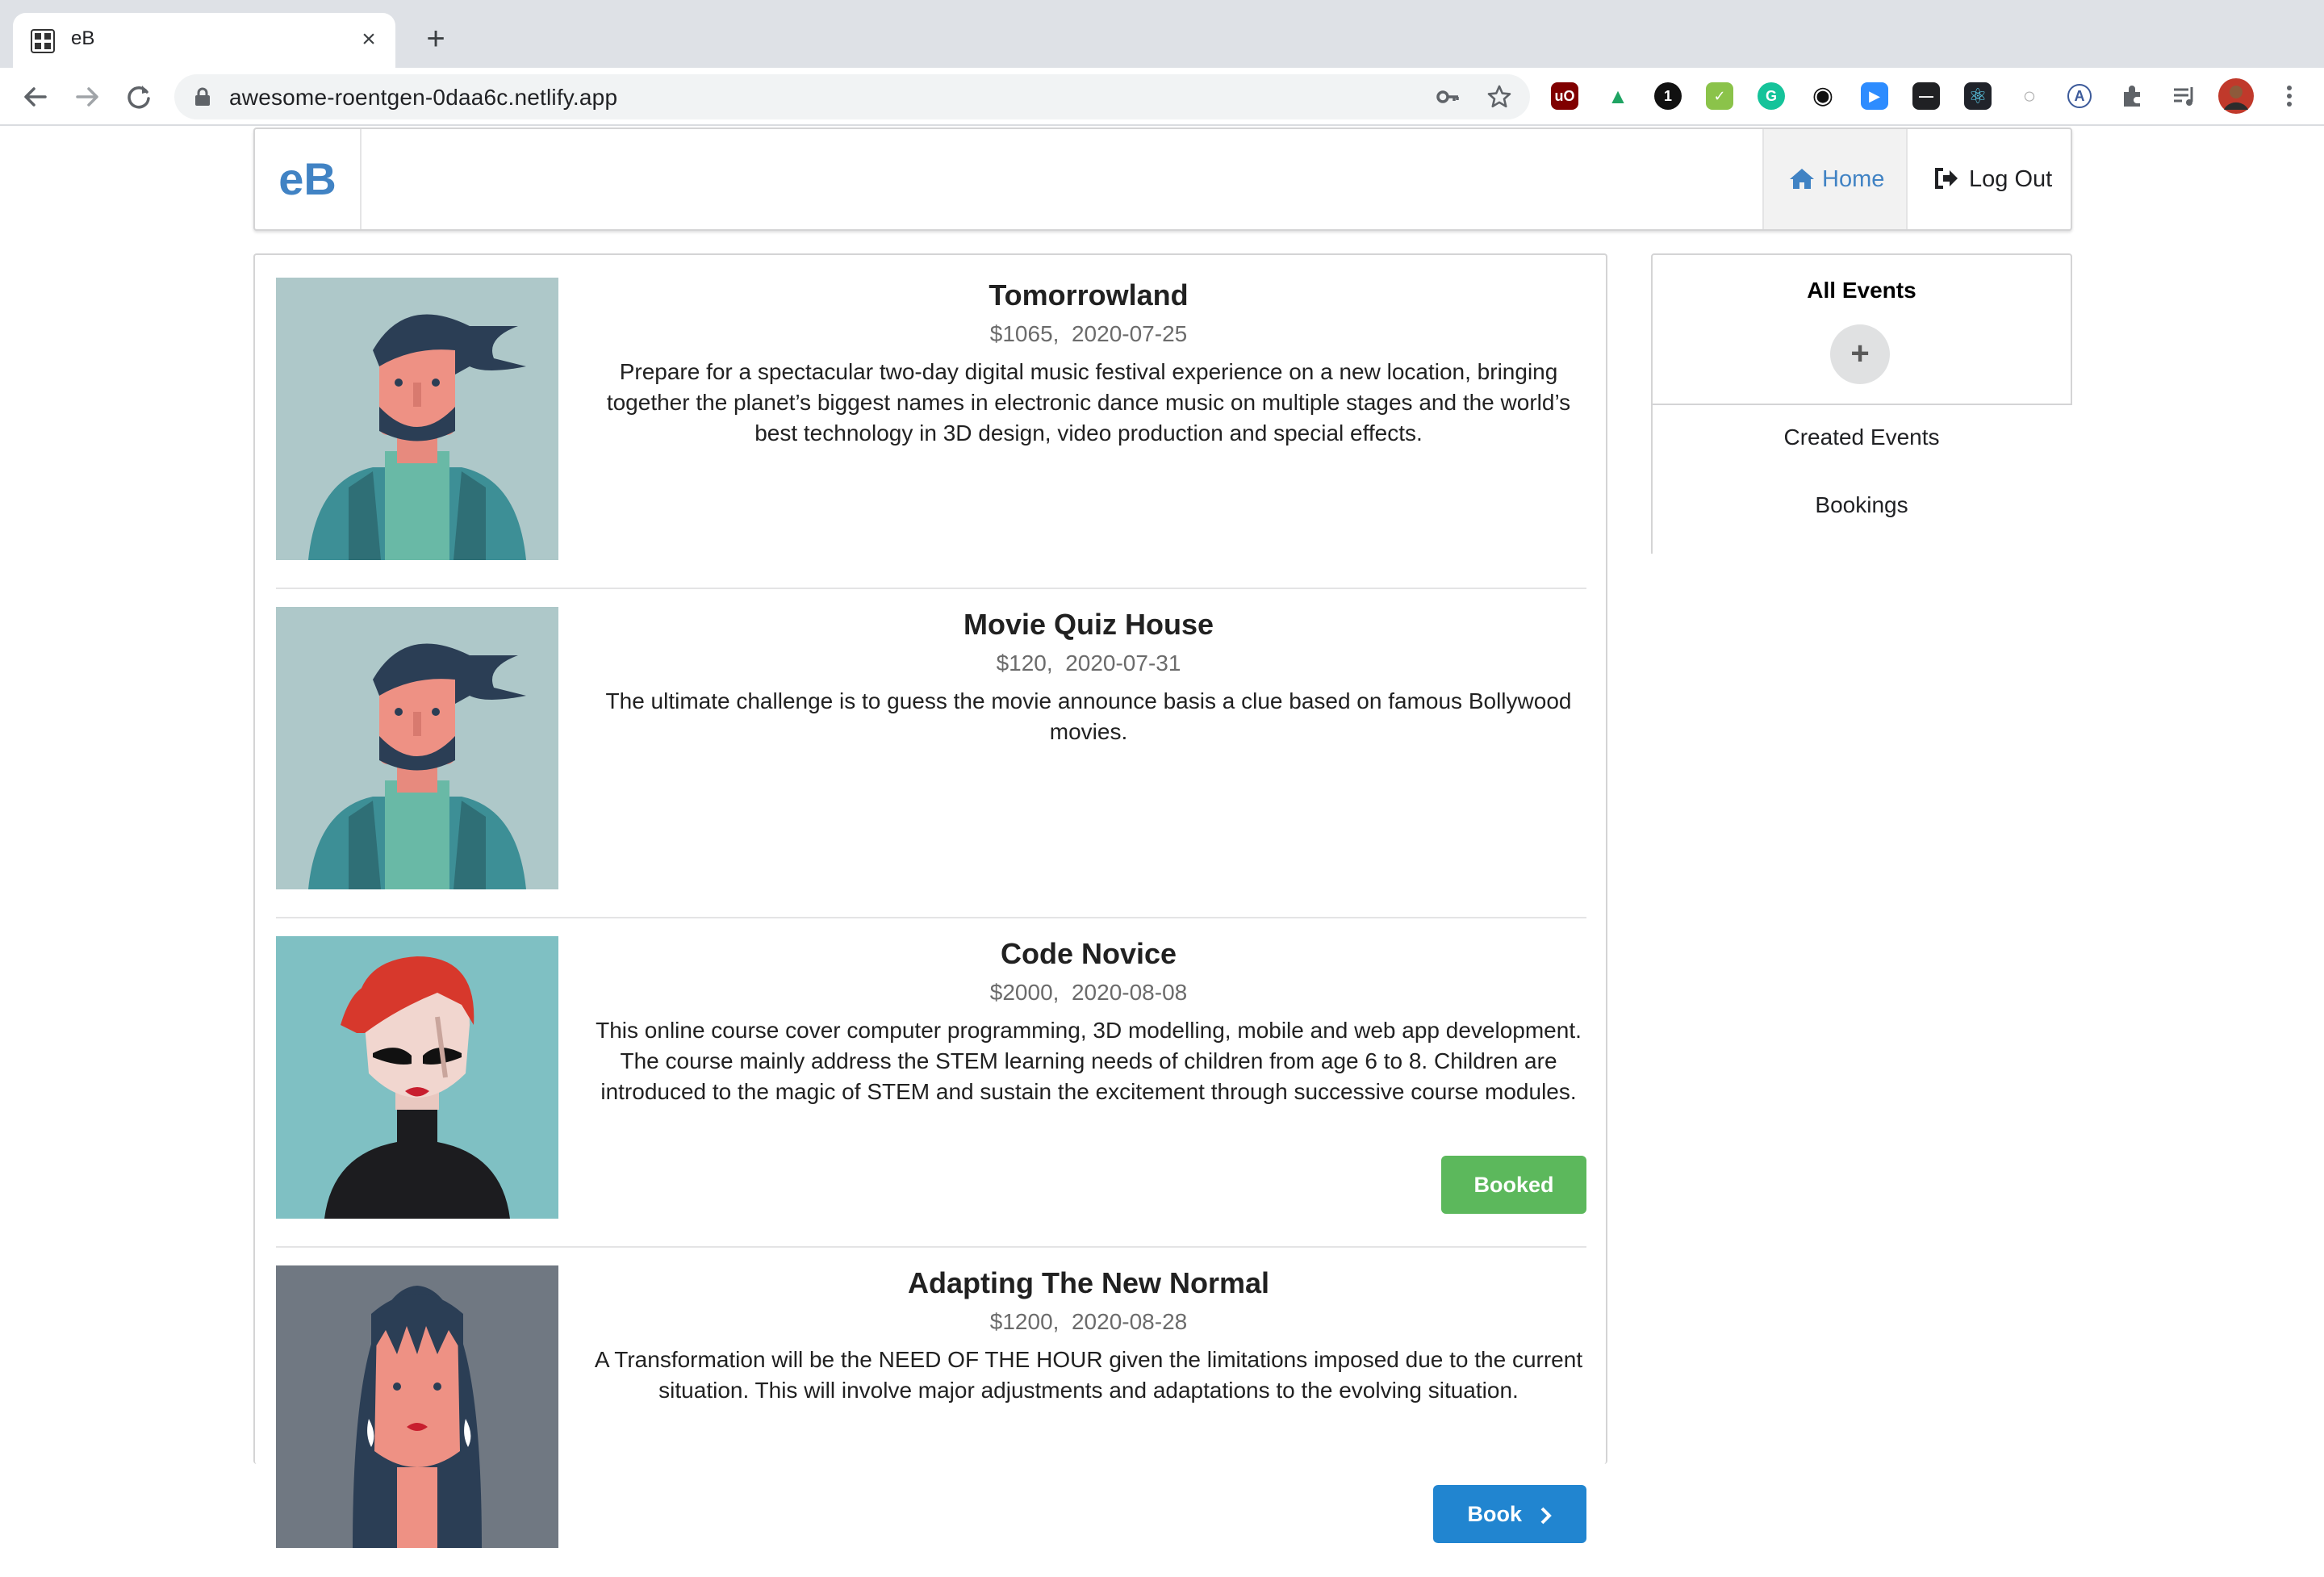 This screenshot has height=1577, width=2324. Describe the element at coordinates (1861, 505) in the screenshot. I see `sidebar-item-bookings: Bookings` at that location.